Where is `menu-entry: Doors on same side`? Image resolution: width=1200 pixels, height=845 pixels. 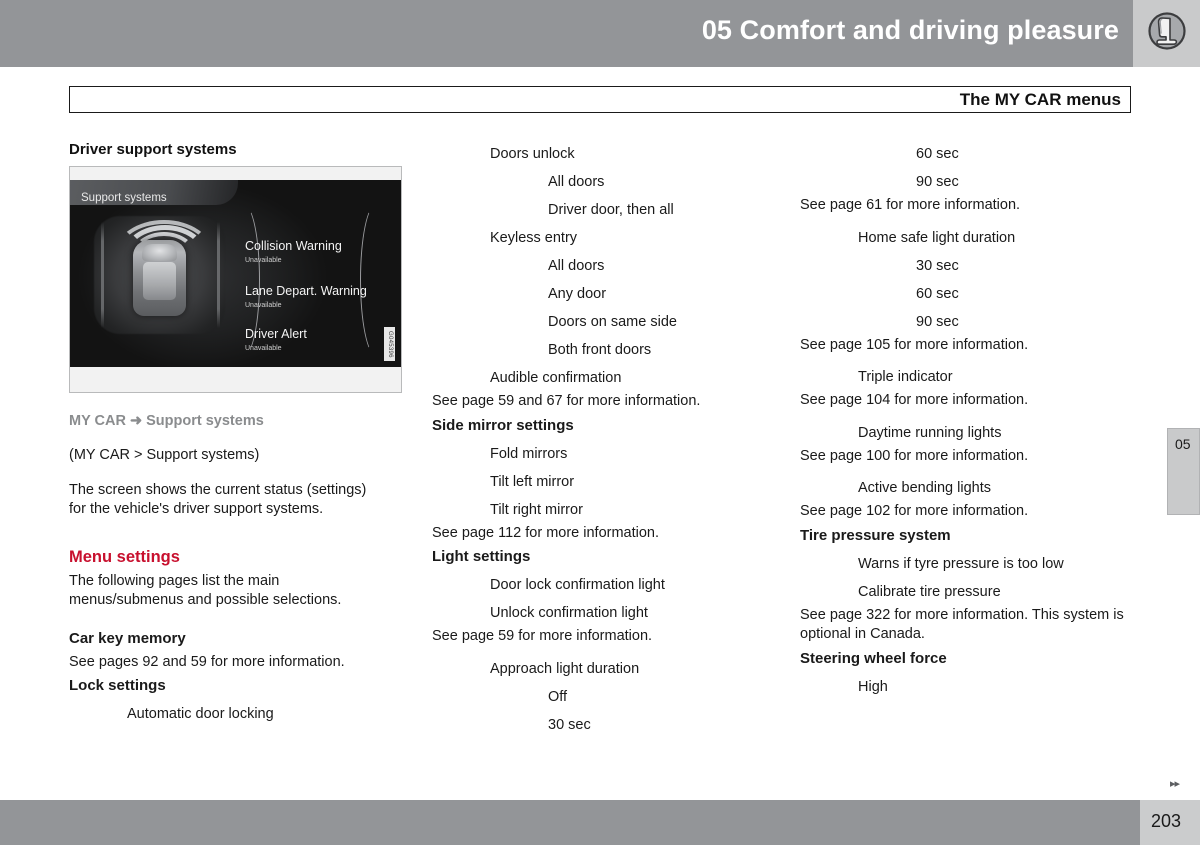 menu-entry: Doors on same side is located at coordinates (612, 322).